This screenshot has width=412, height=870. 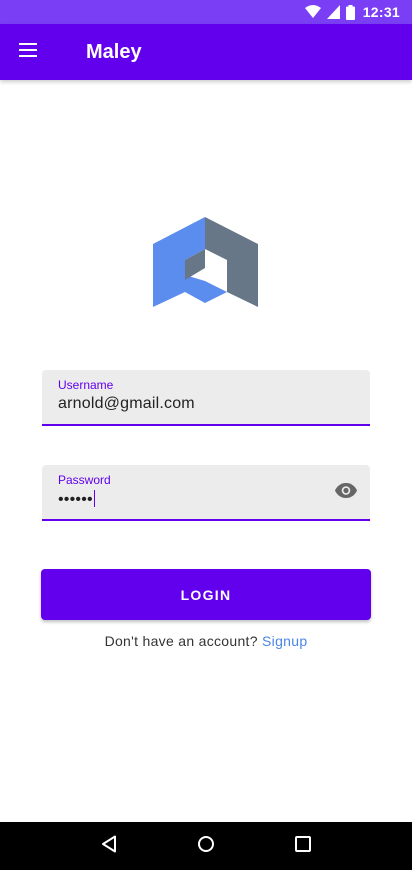 What do you see at coordinates (181, 641) in the screenshot?
I see `signup-prompt: Don't have an account?` at bounding box center [181, 641].